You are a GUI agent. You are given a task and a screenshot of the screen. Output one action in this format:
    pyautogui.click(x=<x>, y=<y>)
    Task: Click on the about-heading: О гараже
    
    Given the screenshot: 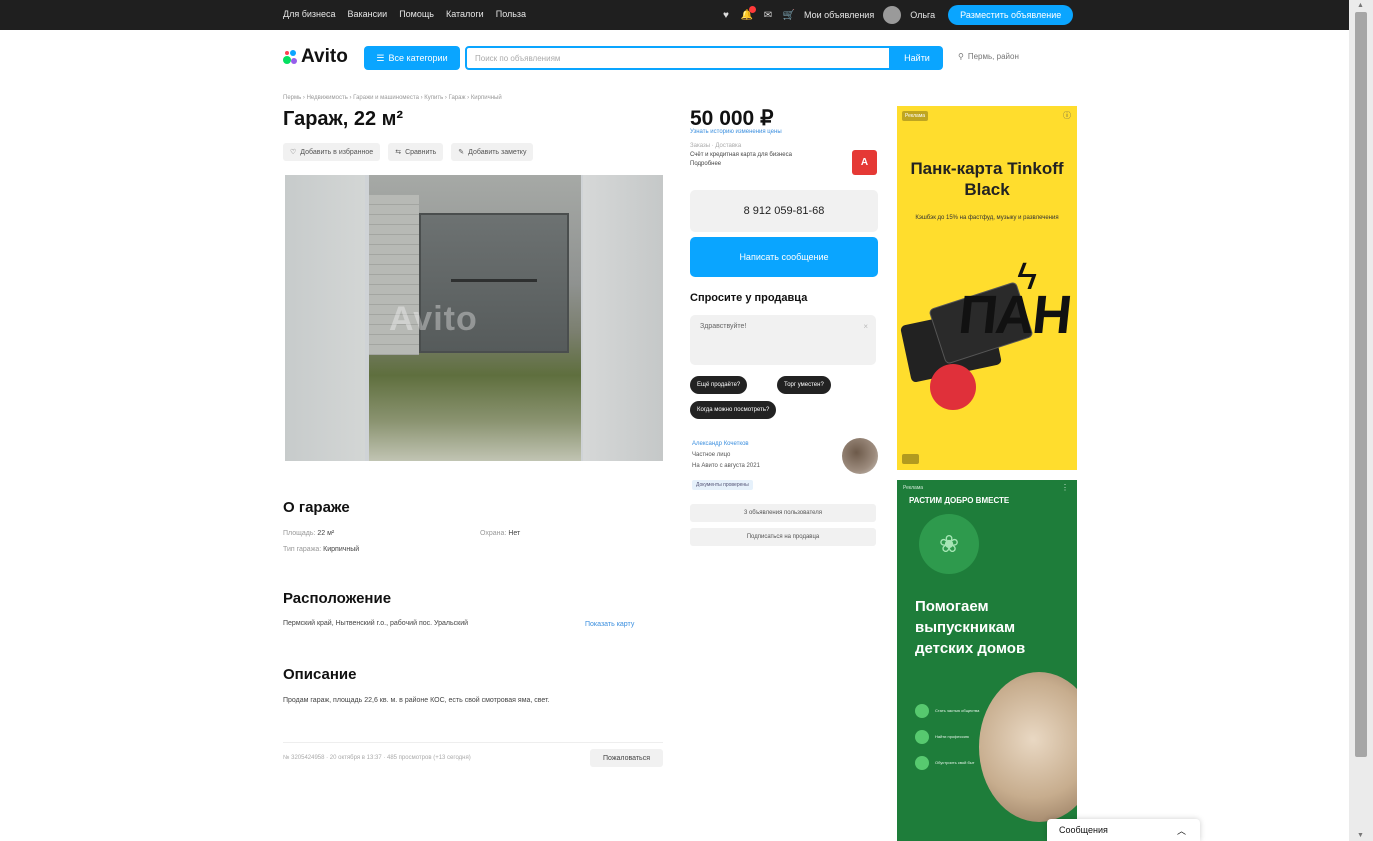 What is the action you would take?
    pyautogui.click(x=316, y=507)
    